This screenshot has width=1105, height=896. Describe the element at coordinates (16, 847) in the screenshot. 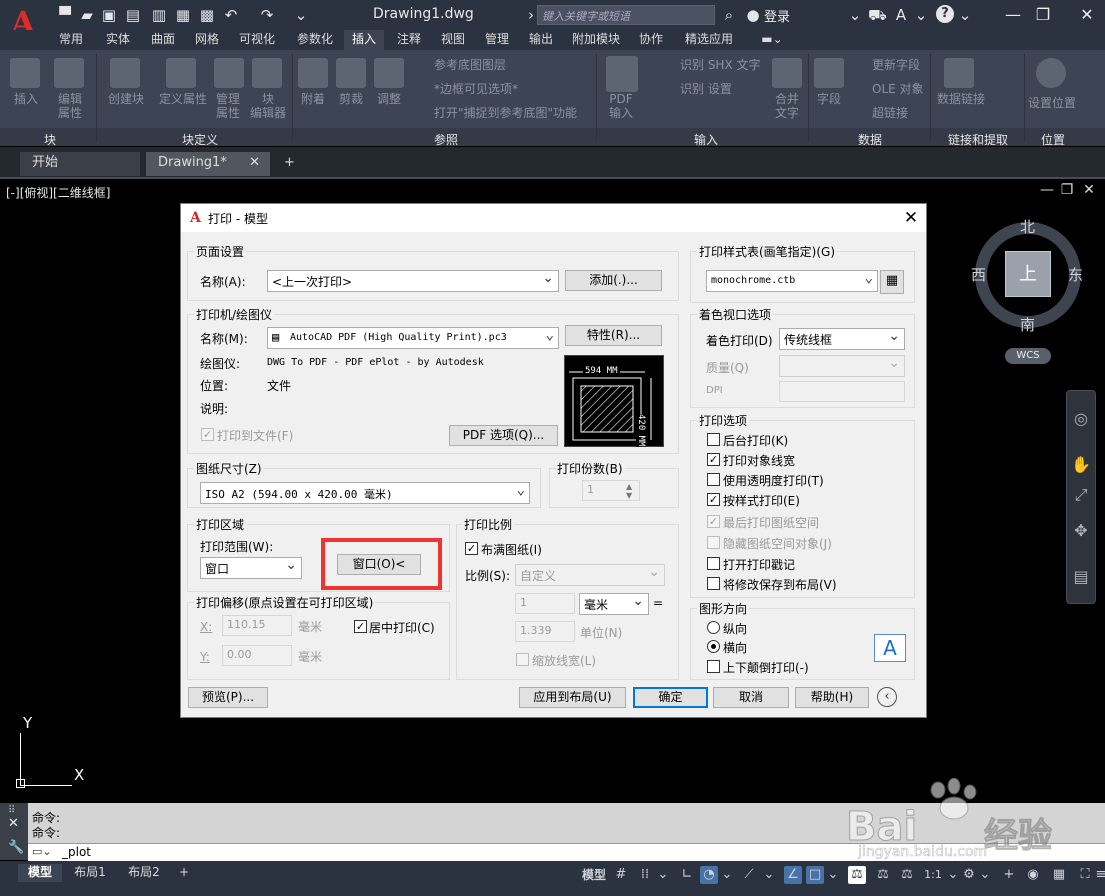

I see `wrench-icon: 🔧` at that location.